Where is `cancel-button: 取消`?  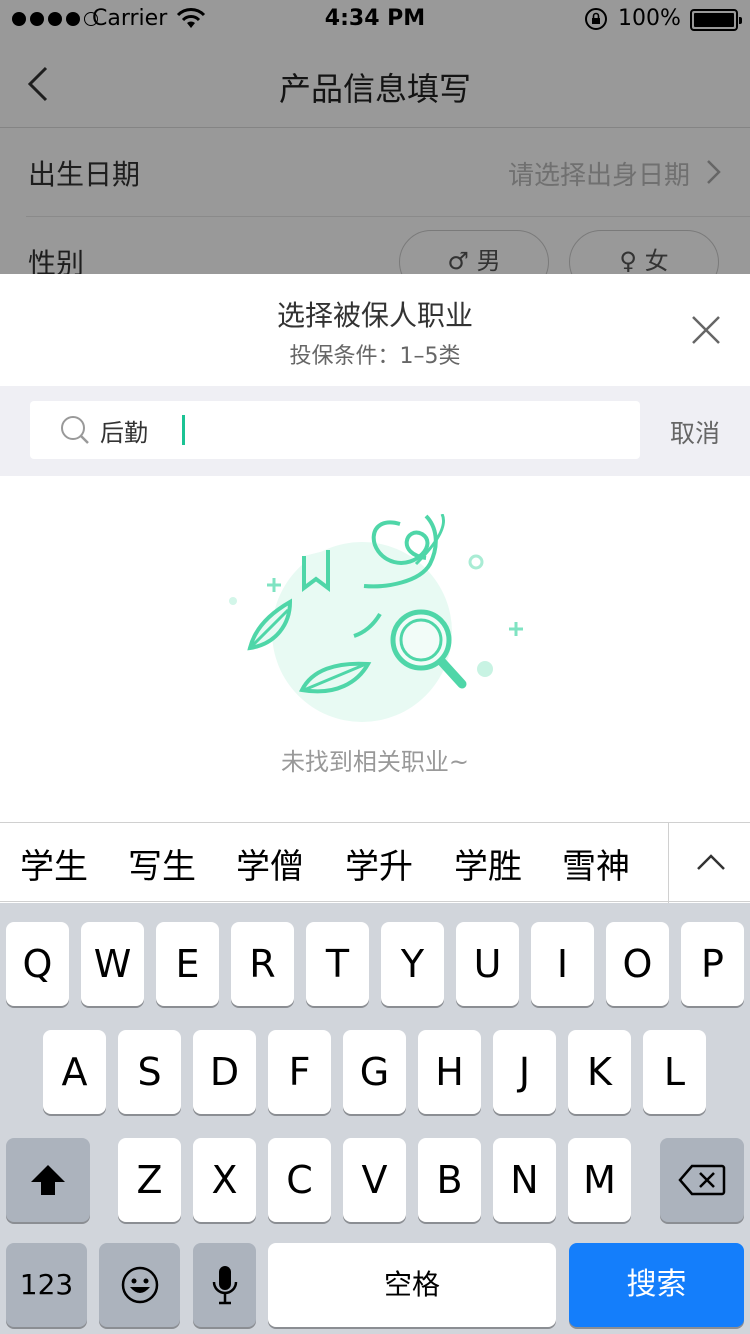 cancel-button: 取消 is located at coordinates (695, 432).